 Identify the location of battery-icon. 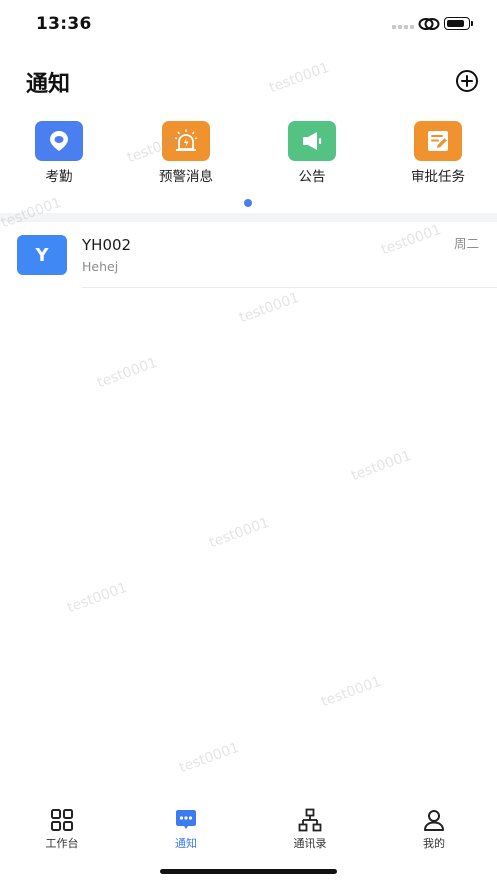
(458, 23).